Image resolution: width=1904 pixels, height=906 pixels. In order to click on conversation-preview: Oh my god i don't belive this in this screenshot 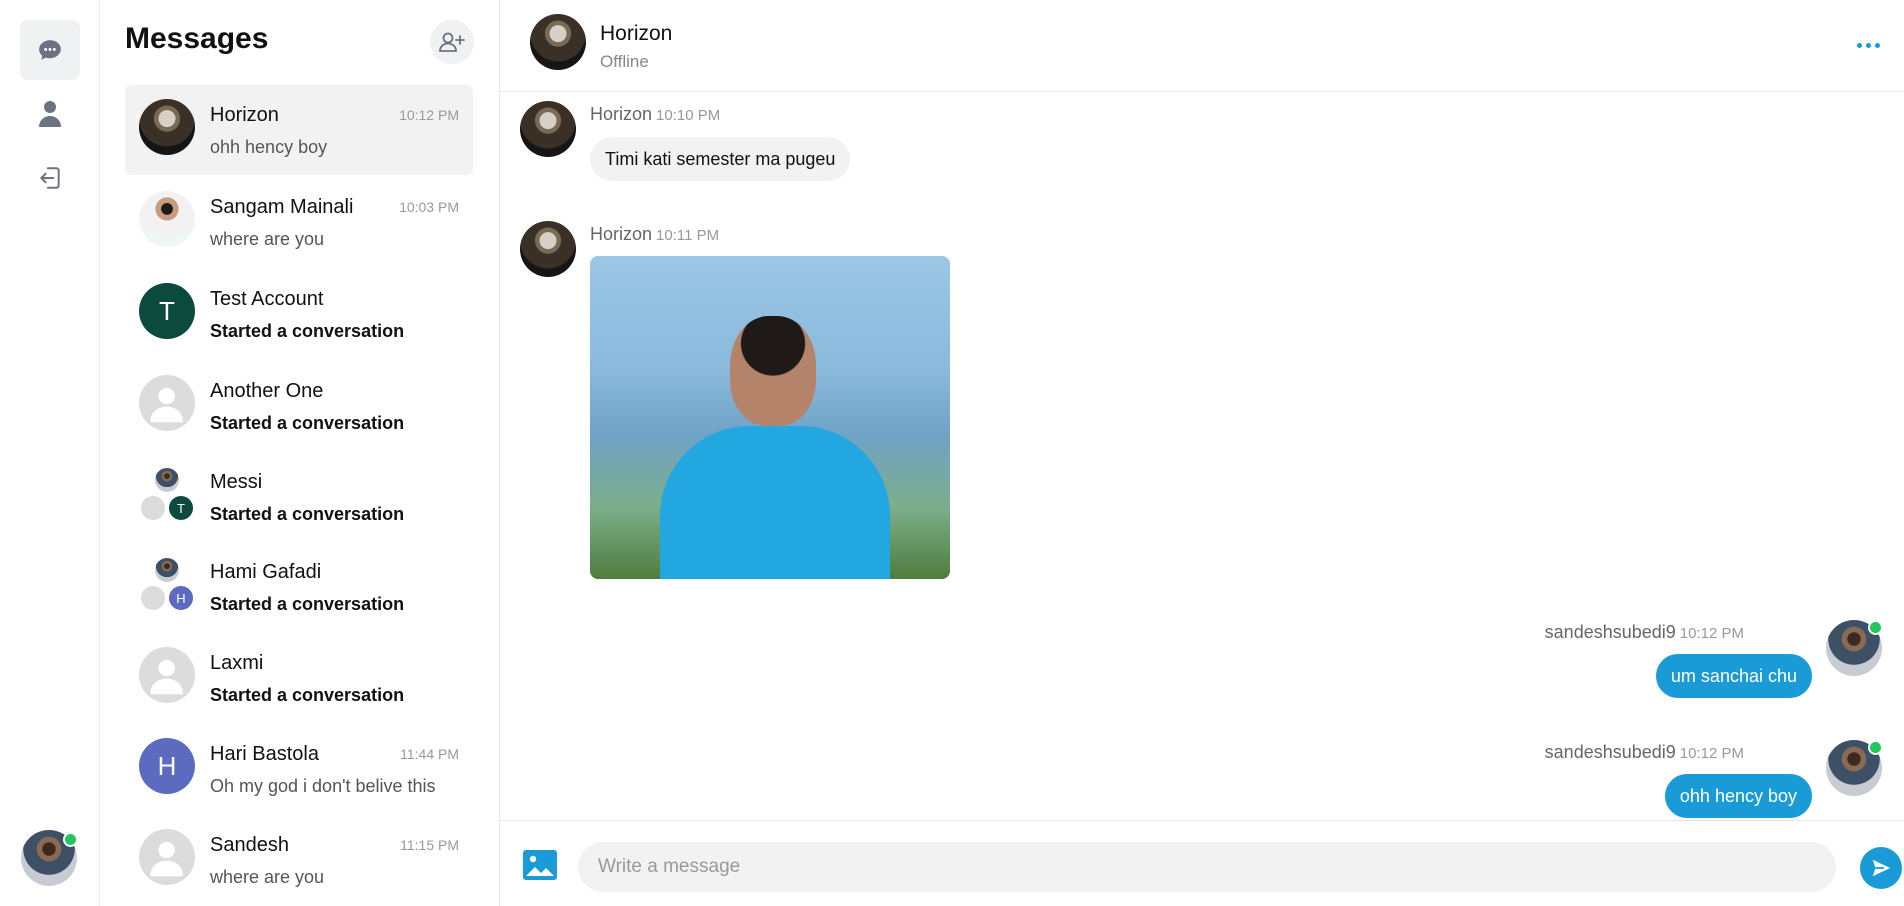, I will do `click(323, 786)`.